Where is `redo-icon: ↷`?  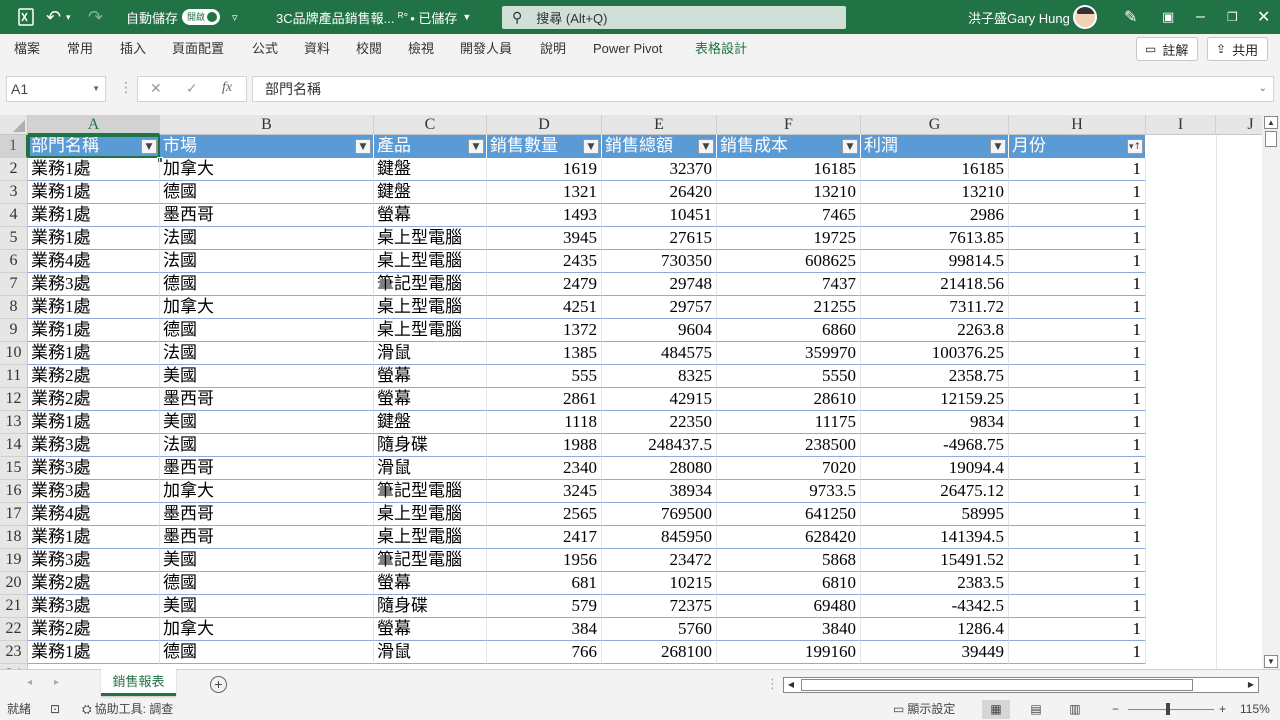 redo-icon: ↷ is located at coordinates (95, 17).